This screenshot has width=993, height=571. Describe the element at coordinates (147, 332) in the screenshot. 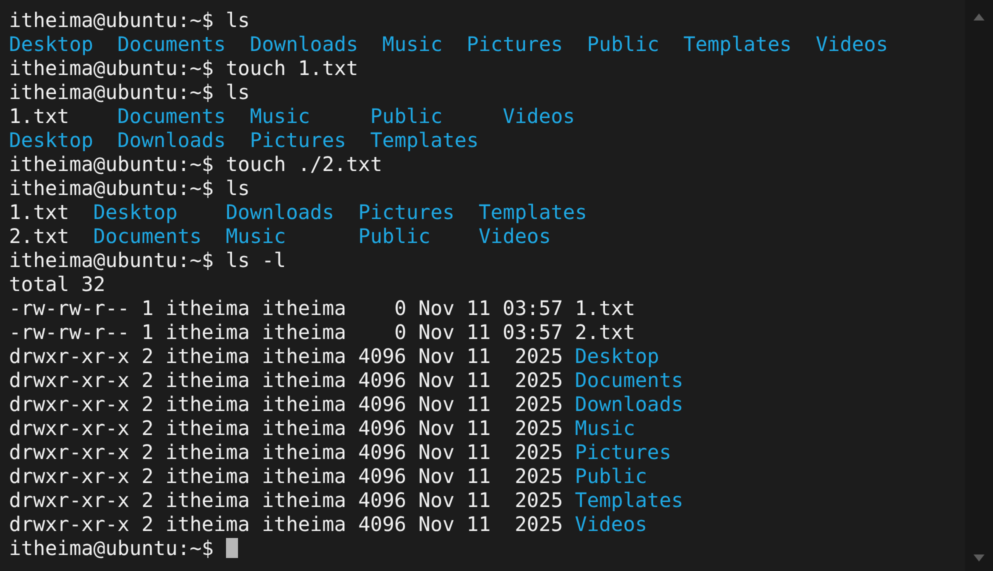

I see `link-count: 1` at that location.